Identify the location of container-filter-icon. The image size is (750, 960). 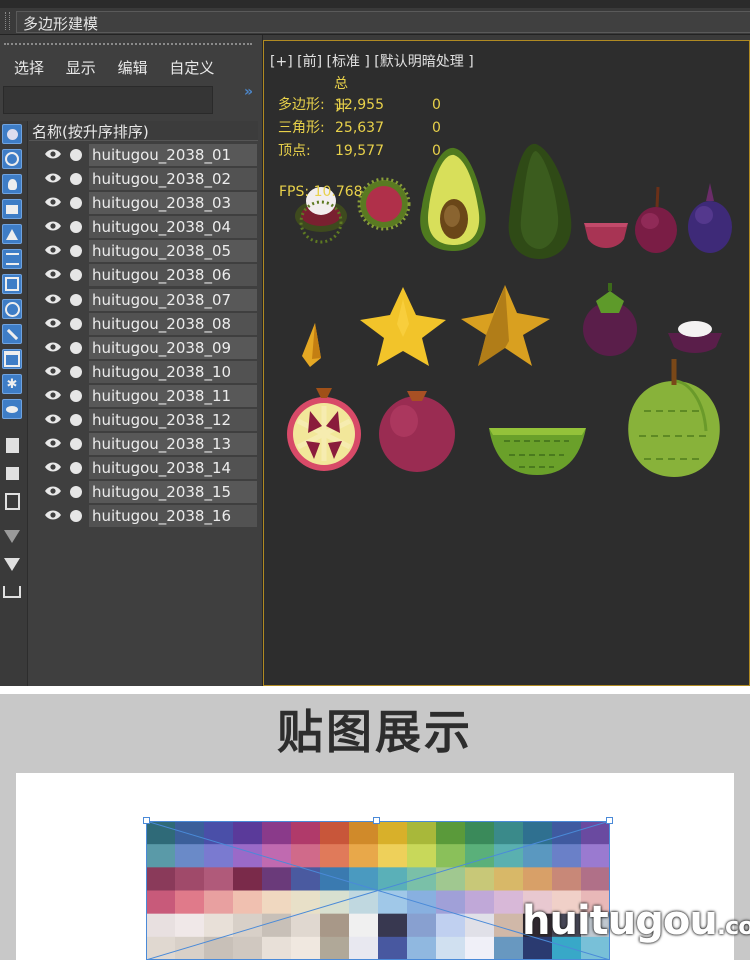
(12, 359).